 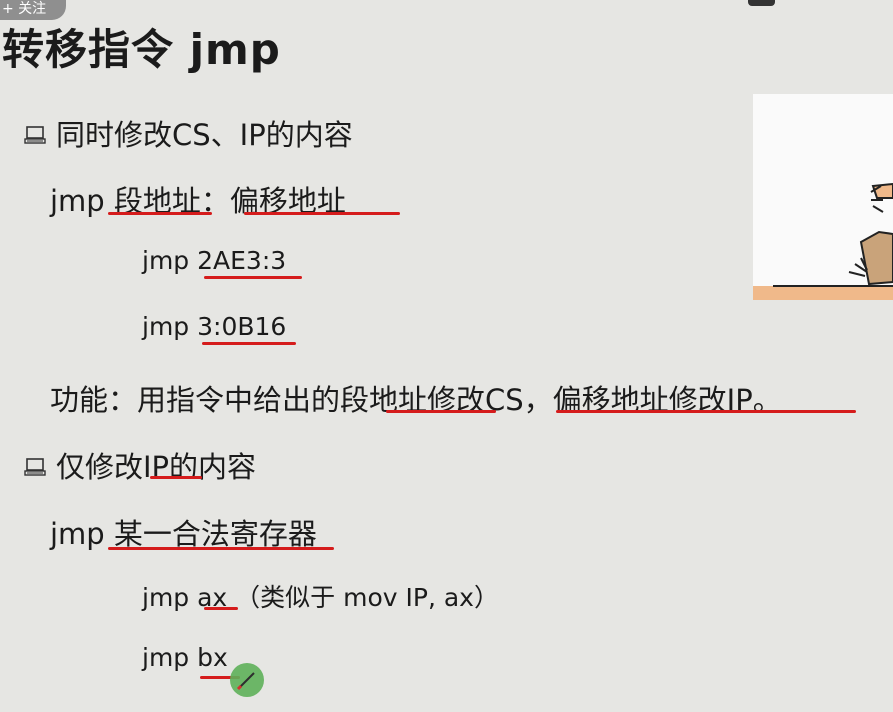 I want to click on follow-label: + 关注, so click(x=24, y=9).